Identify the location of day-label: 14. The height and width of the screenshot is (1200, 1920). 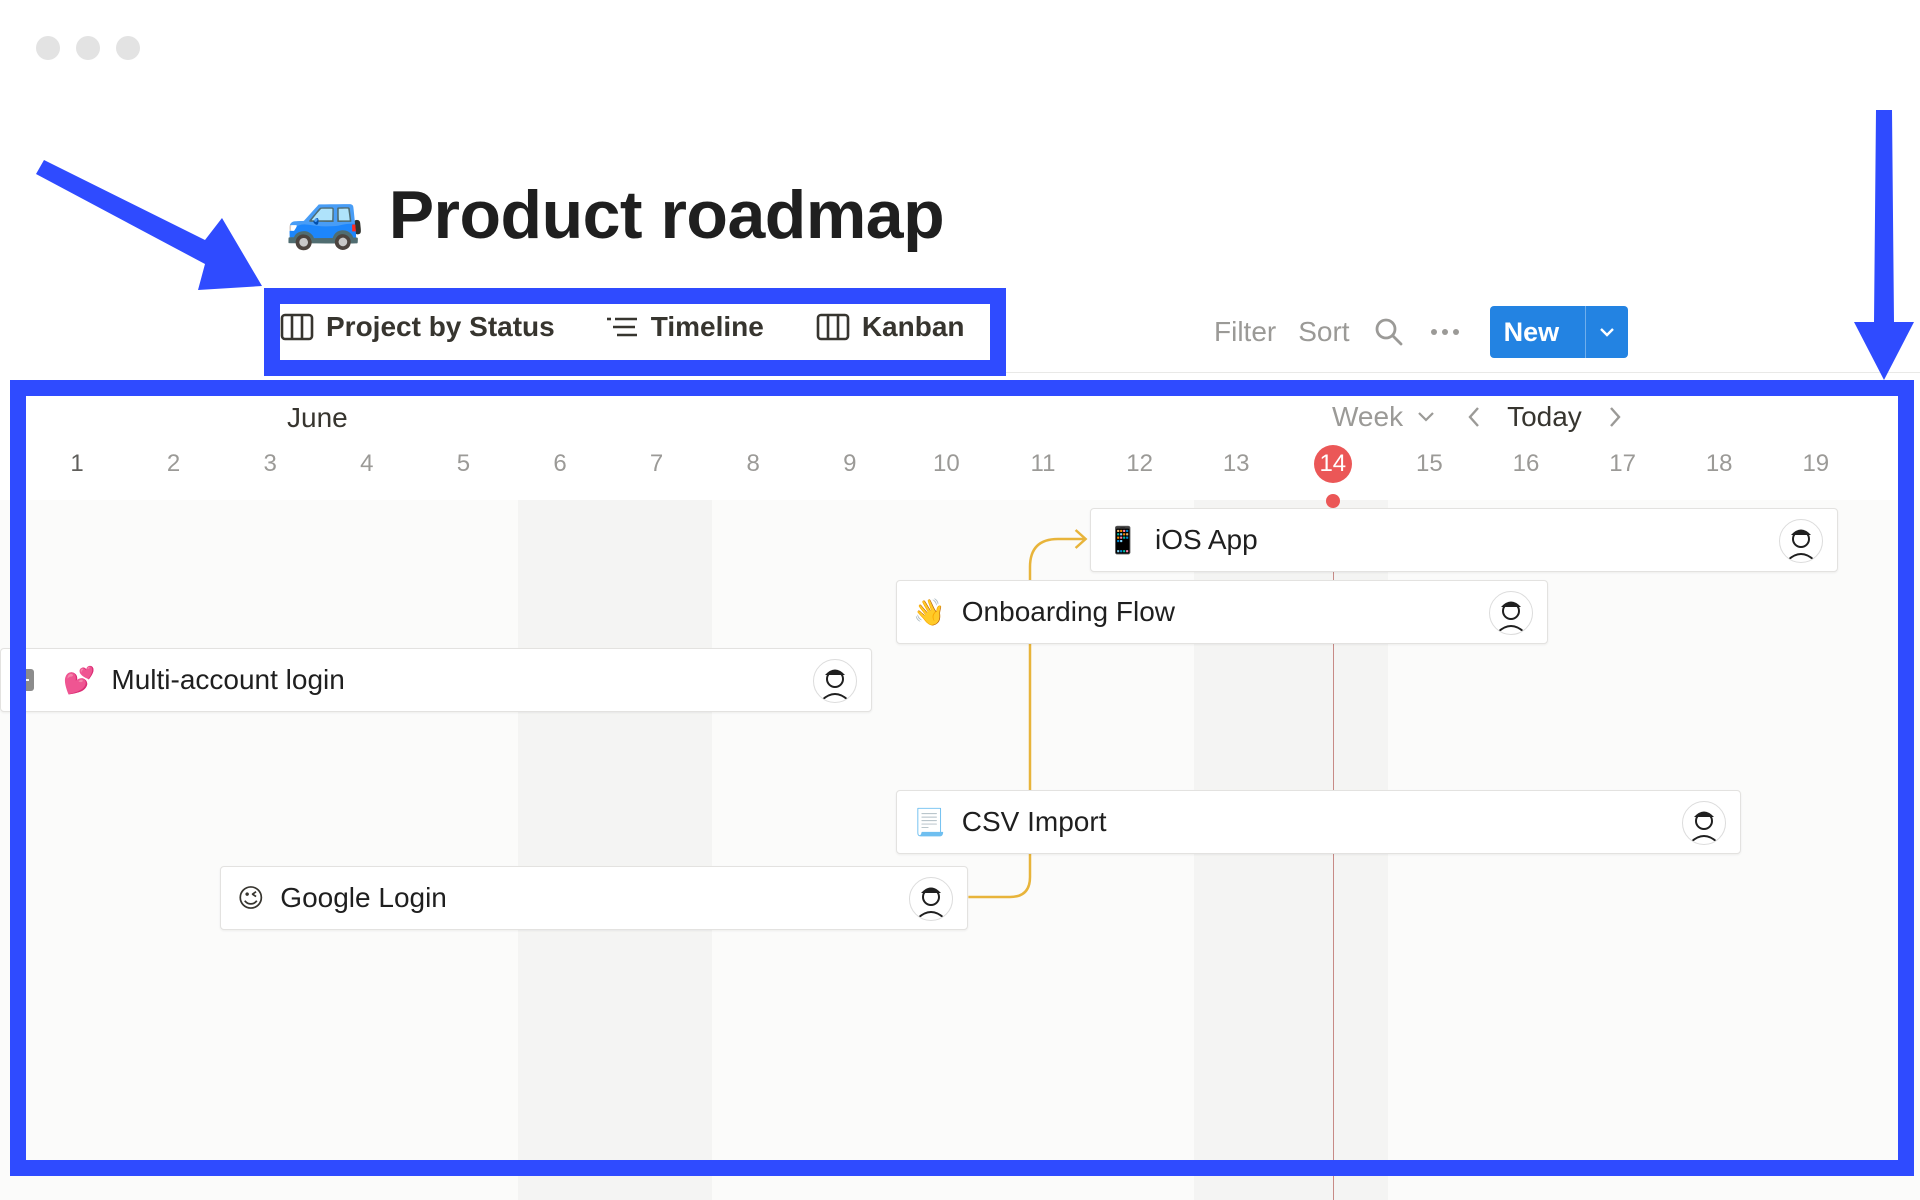
(1333, 463).